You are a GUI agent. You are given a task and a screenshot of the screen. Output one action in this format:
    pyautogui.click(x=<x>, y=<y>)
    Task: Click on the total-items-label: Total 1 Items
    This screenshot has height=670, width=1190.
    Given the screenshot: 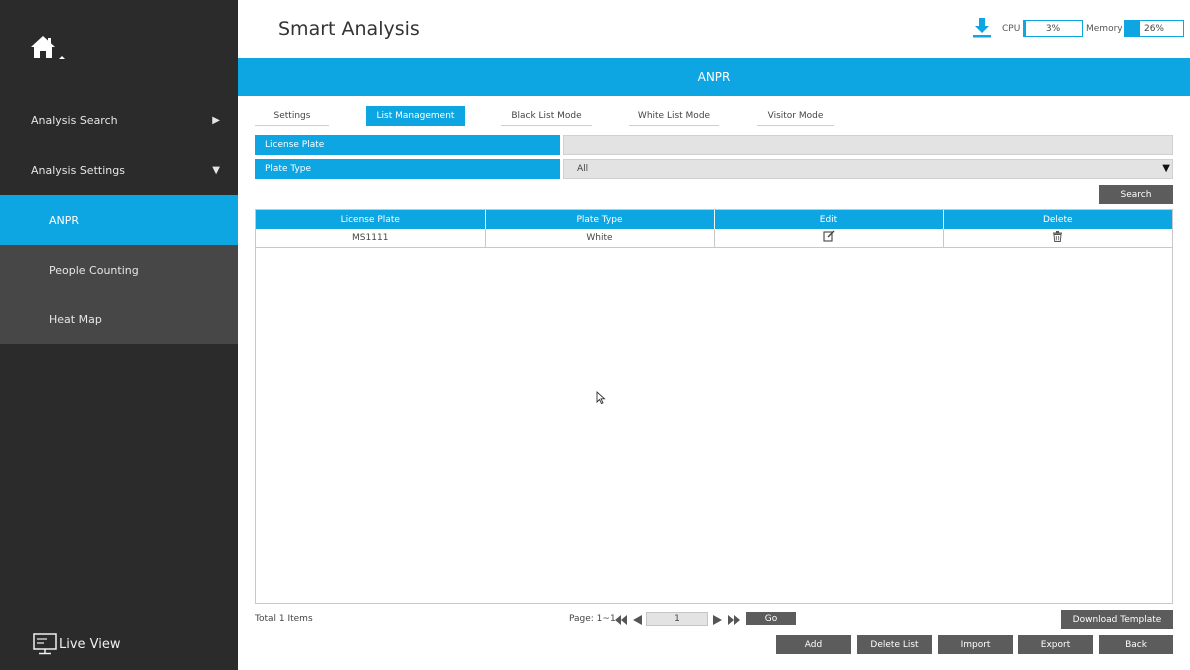 What is the action you would take?
    pyautogui.click(x=284, y=619)
    